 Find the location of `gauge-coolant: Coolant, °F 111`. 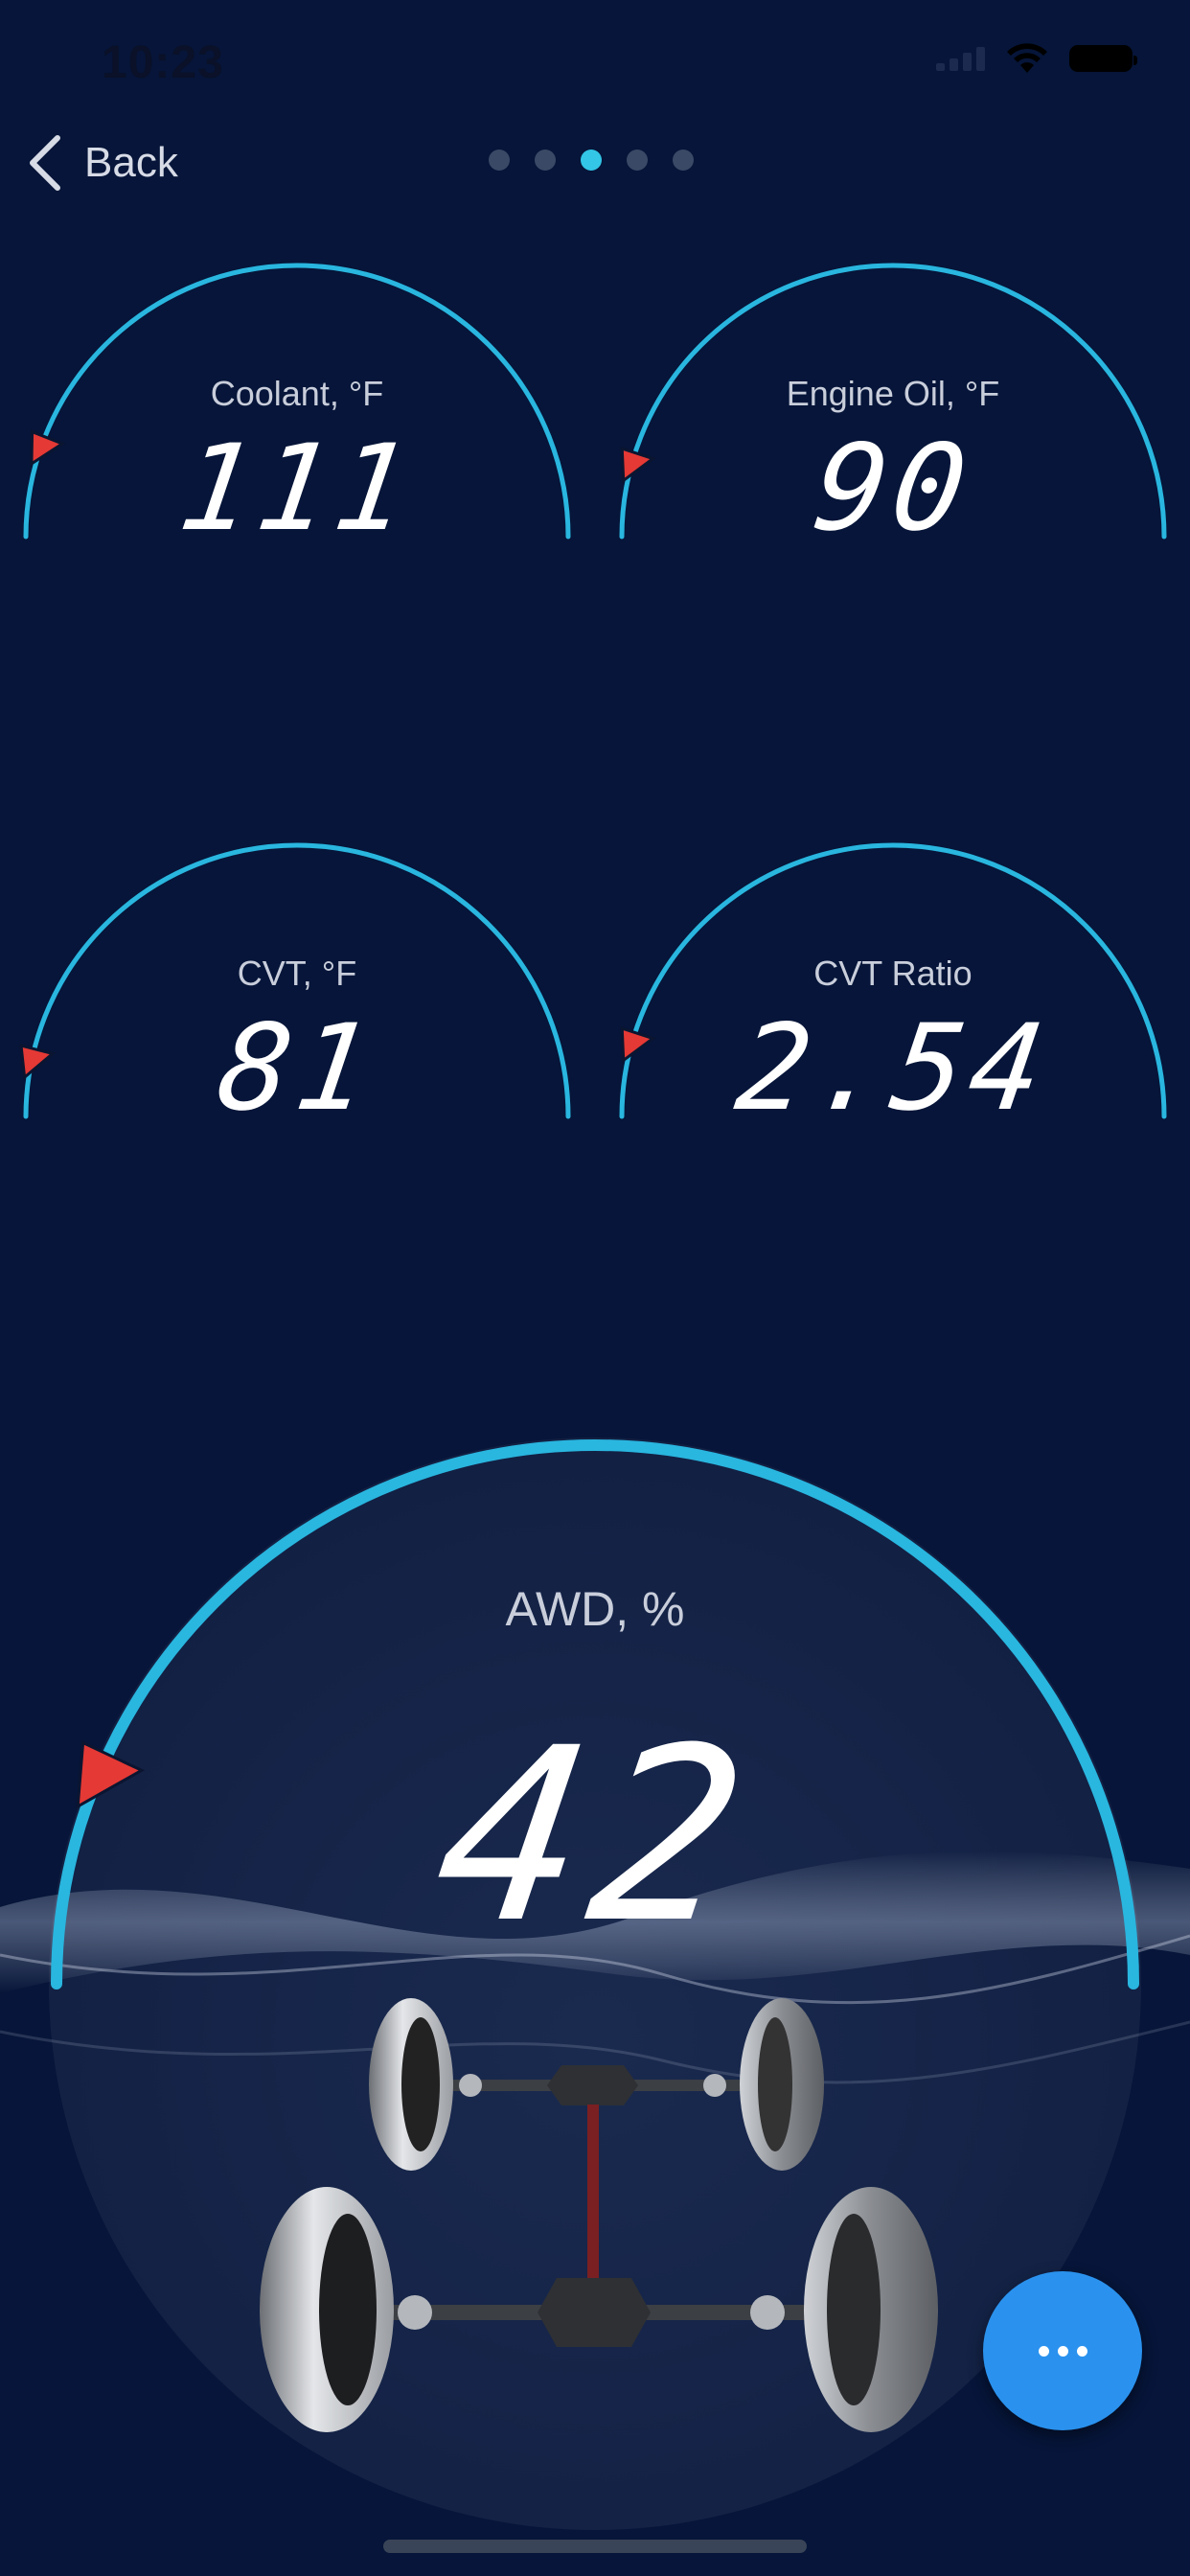

gauge-coolant: Coolant, °F 111 is located at coordinates (297, 408).